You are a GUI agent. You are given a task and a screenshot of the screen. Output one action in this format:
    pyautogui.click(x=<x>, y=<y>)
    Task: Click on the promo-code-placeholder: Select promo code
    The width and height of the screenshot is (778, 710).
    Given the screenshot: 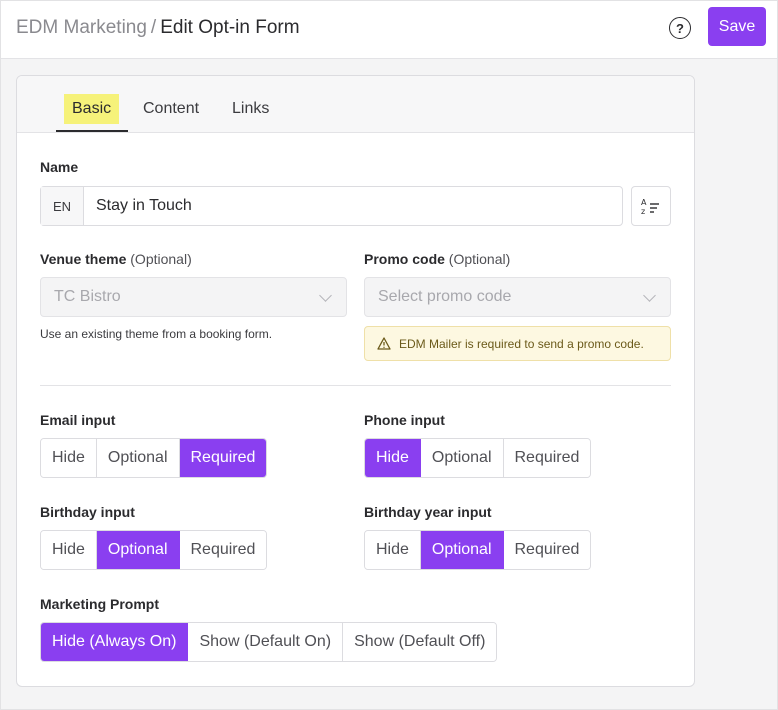 What is the action you would take?
    pyautogui.click(x=445, y=296)
    